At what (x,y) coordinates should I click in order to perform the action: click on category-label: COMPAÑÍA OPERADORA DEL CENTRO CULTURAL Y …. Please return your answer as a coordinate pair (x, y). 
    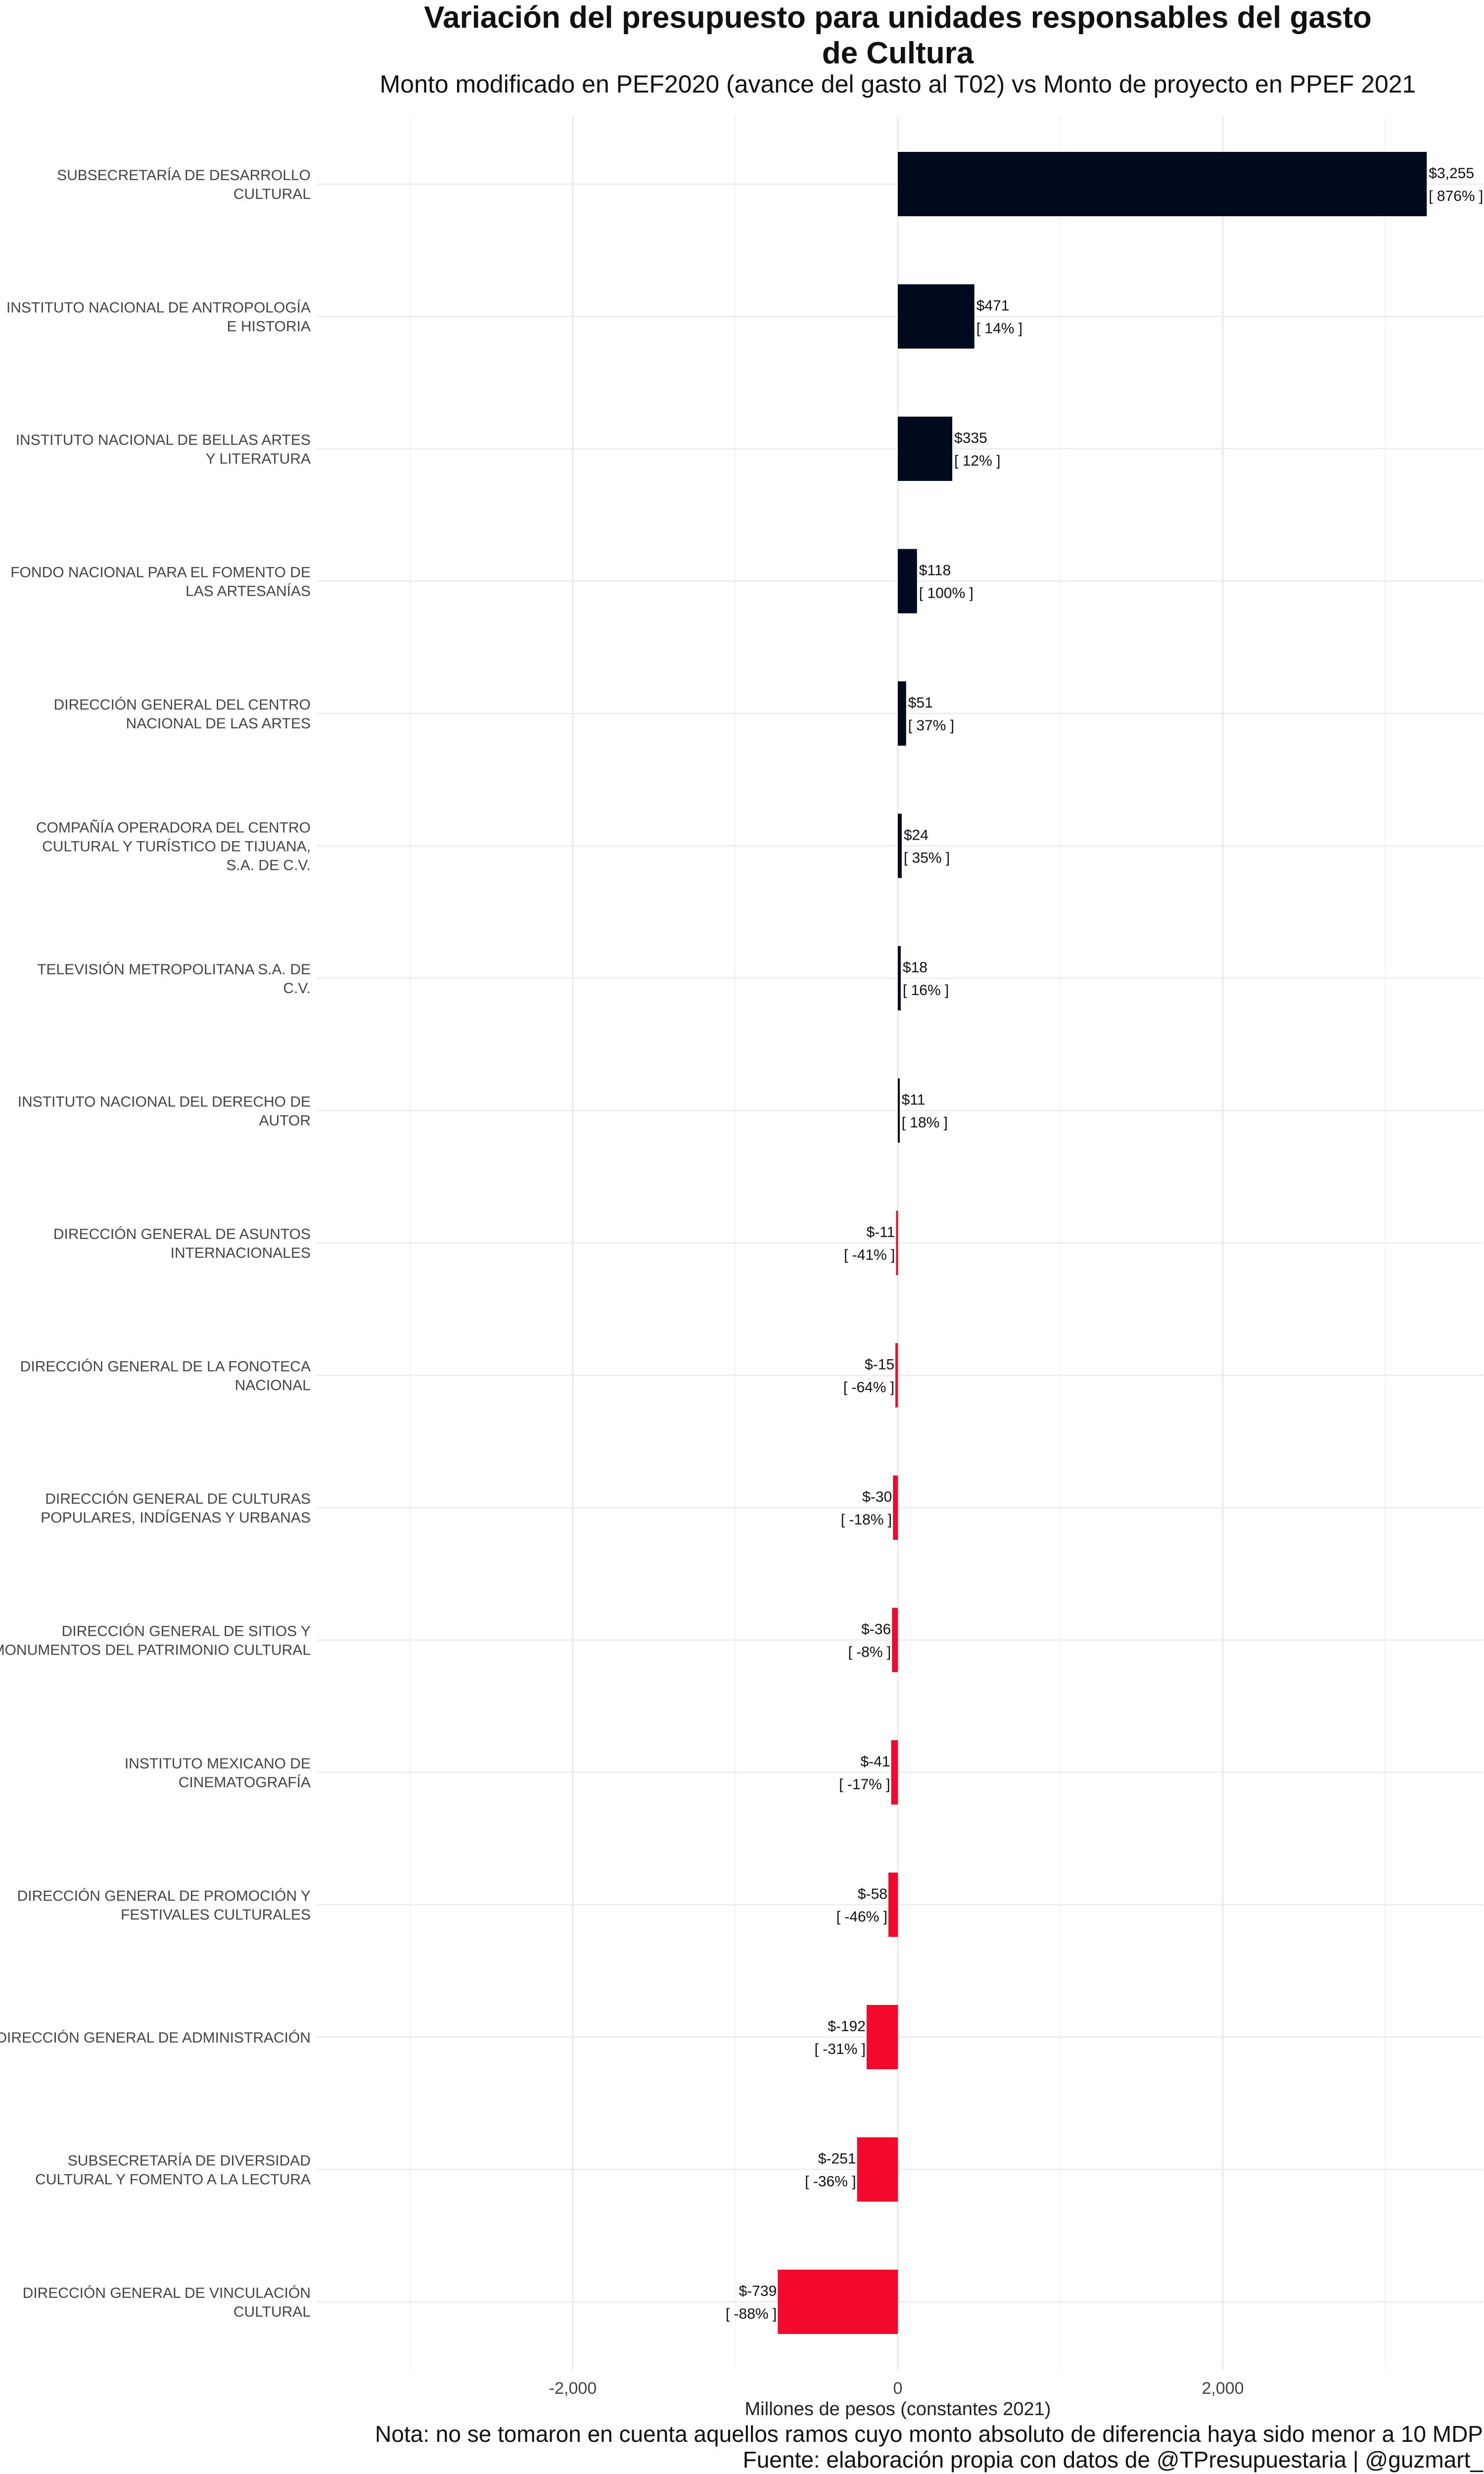
    Looking at the image, I should click on (173, 847).